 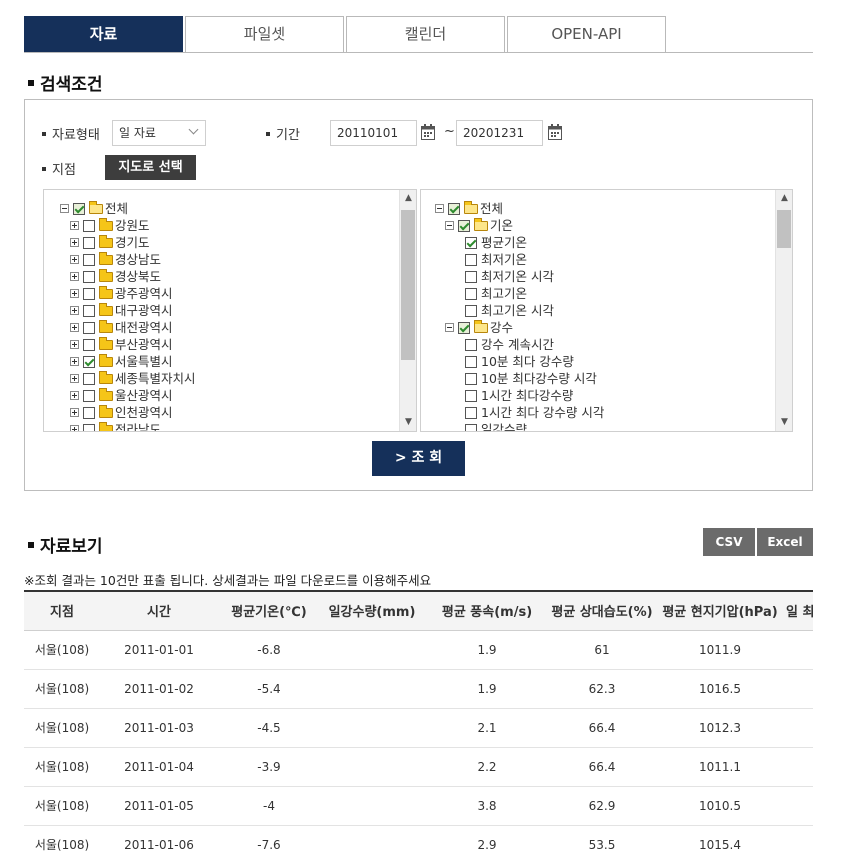 I want to click on station-tree-scrollbar: ▲ ▼, so click(x=407, y=310).